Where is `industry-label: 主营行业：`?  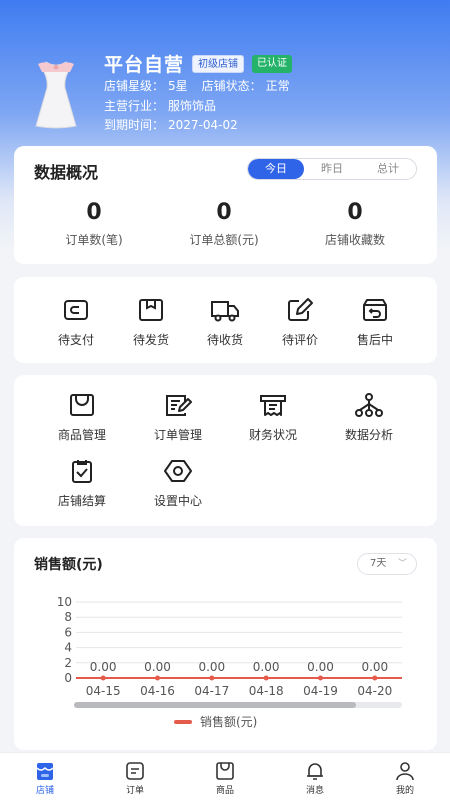 industry-label: 主营行业： is located at coordinates (134, 106).